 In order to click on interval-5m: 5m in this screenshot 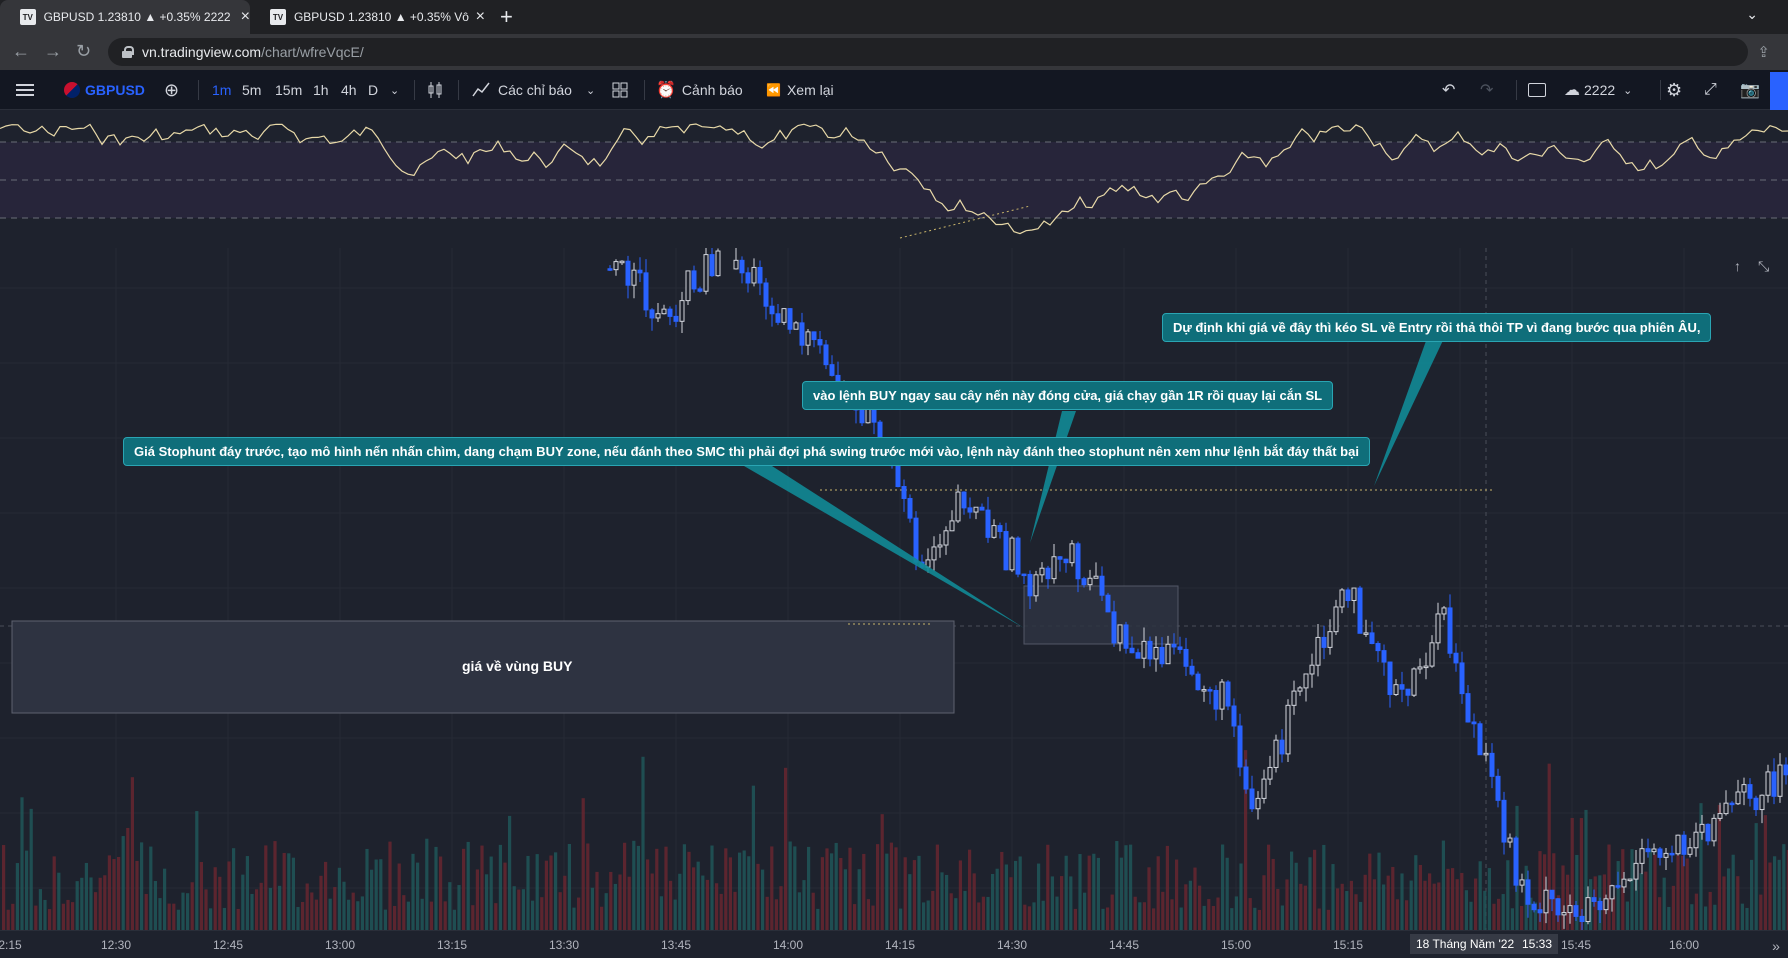, I will do `click(251, 90)`.